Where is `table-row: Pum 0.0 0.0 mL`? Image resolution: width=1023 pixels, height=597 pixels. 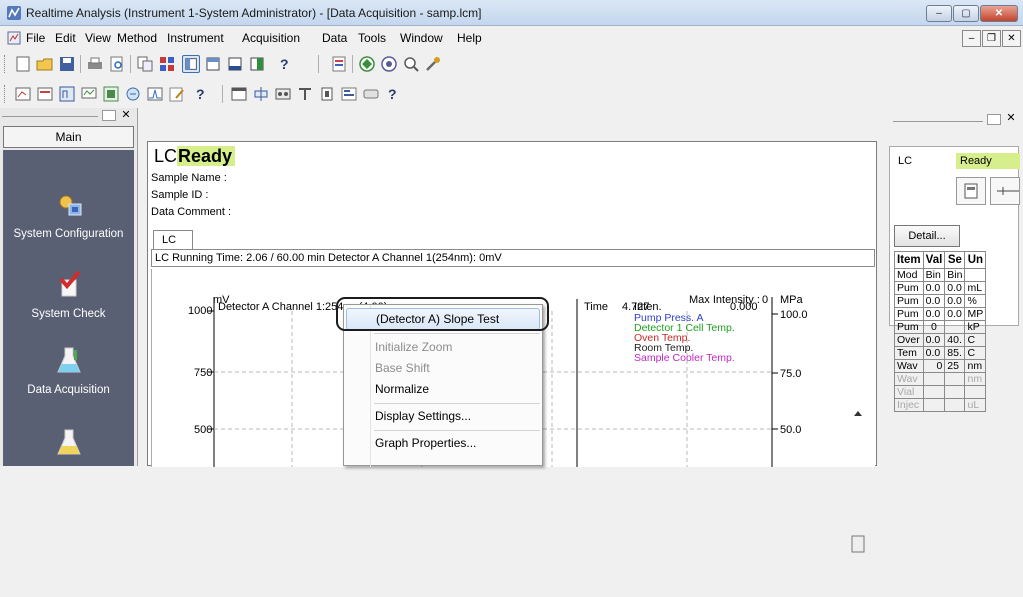 table-row: Pum 0.0 0.0 mL is located at coordinates (940, 288).